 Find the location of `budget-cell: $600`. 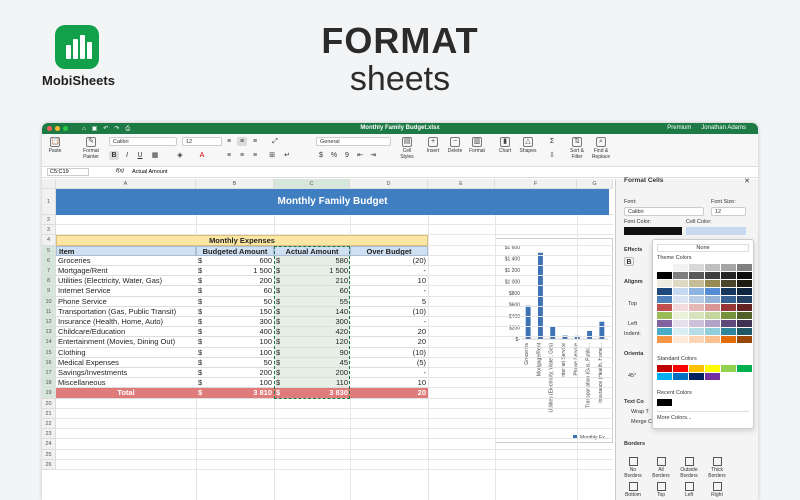

budget-cell: $600 is located at coordinates (235, 260).